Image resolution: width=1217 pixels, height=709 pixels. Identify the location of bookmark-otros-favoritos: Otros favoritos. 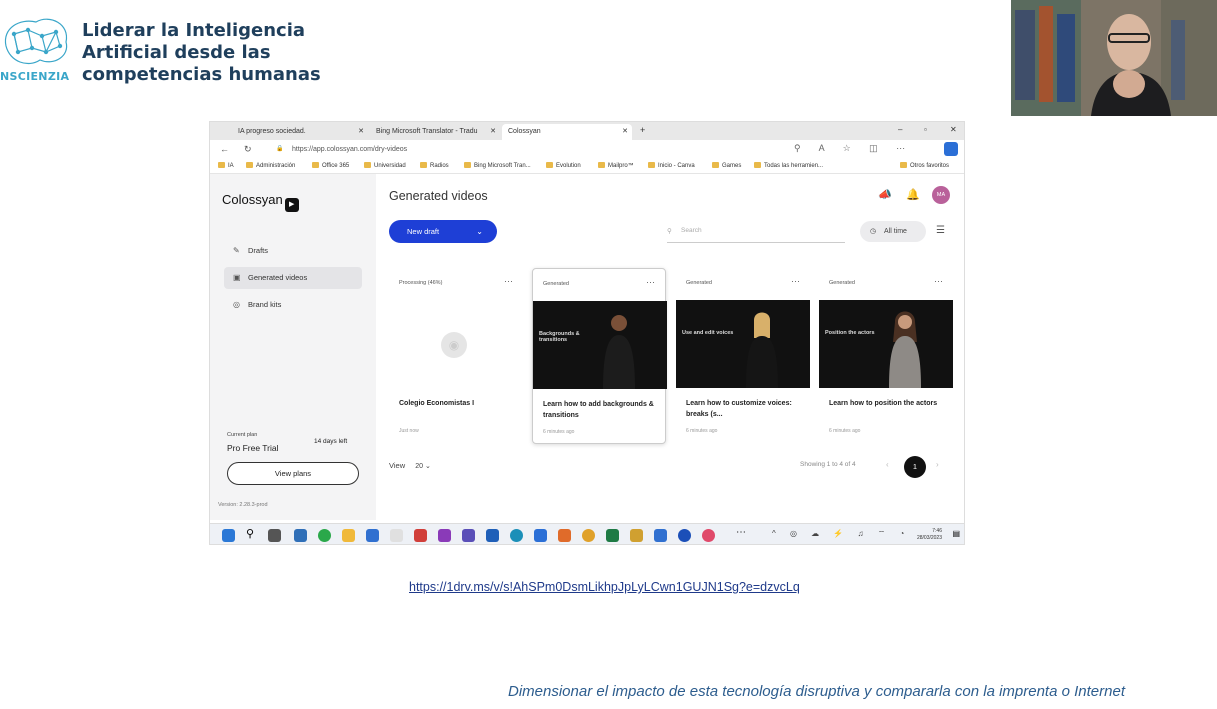
(924, 165).